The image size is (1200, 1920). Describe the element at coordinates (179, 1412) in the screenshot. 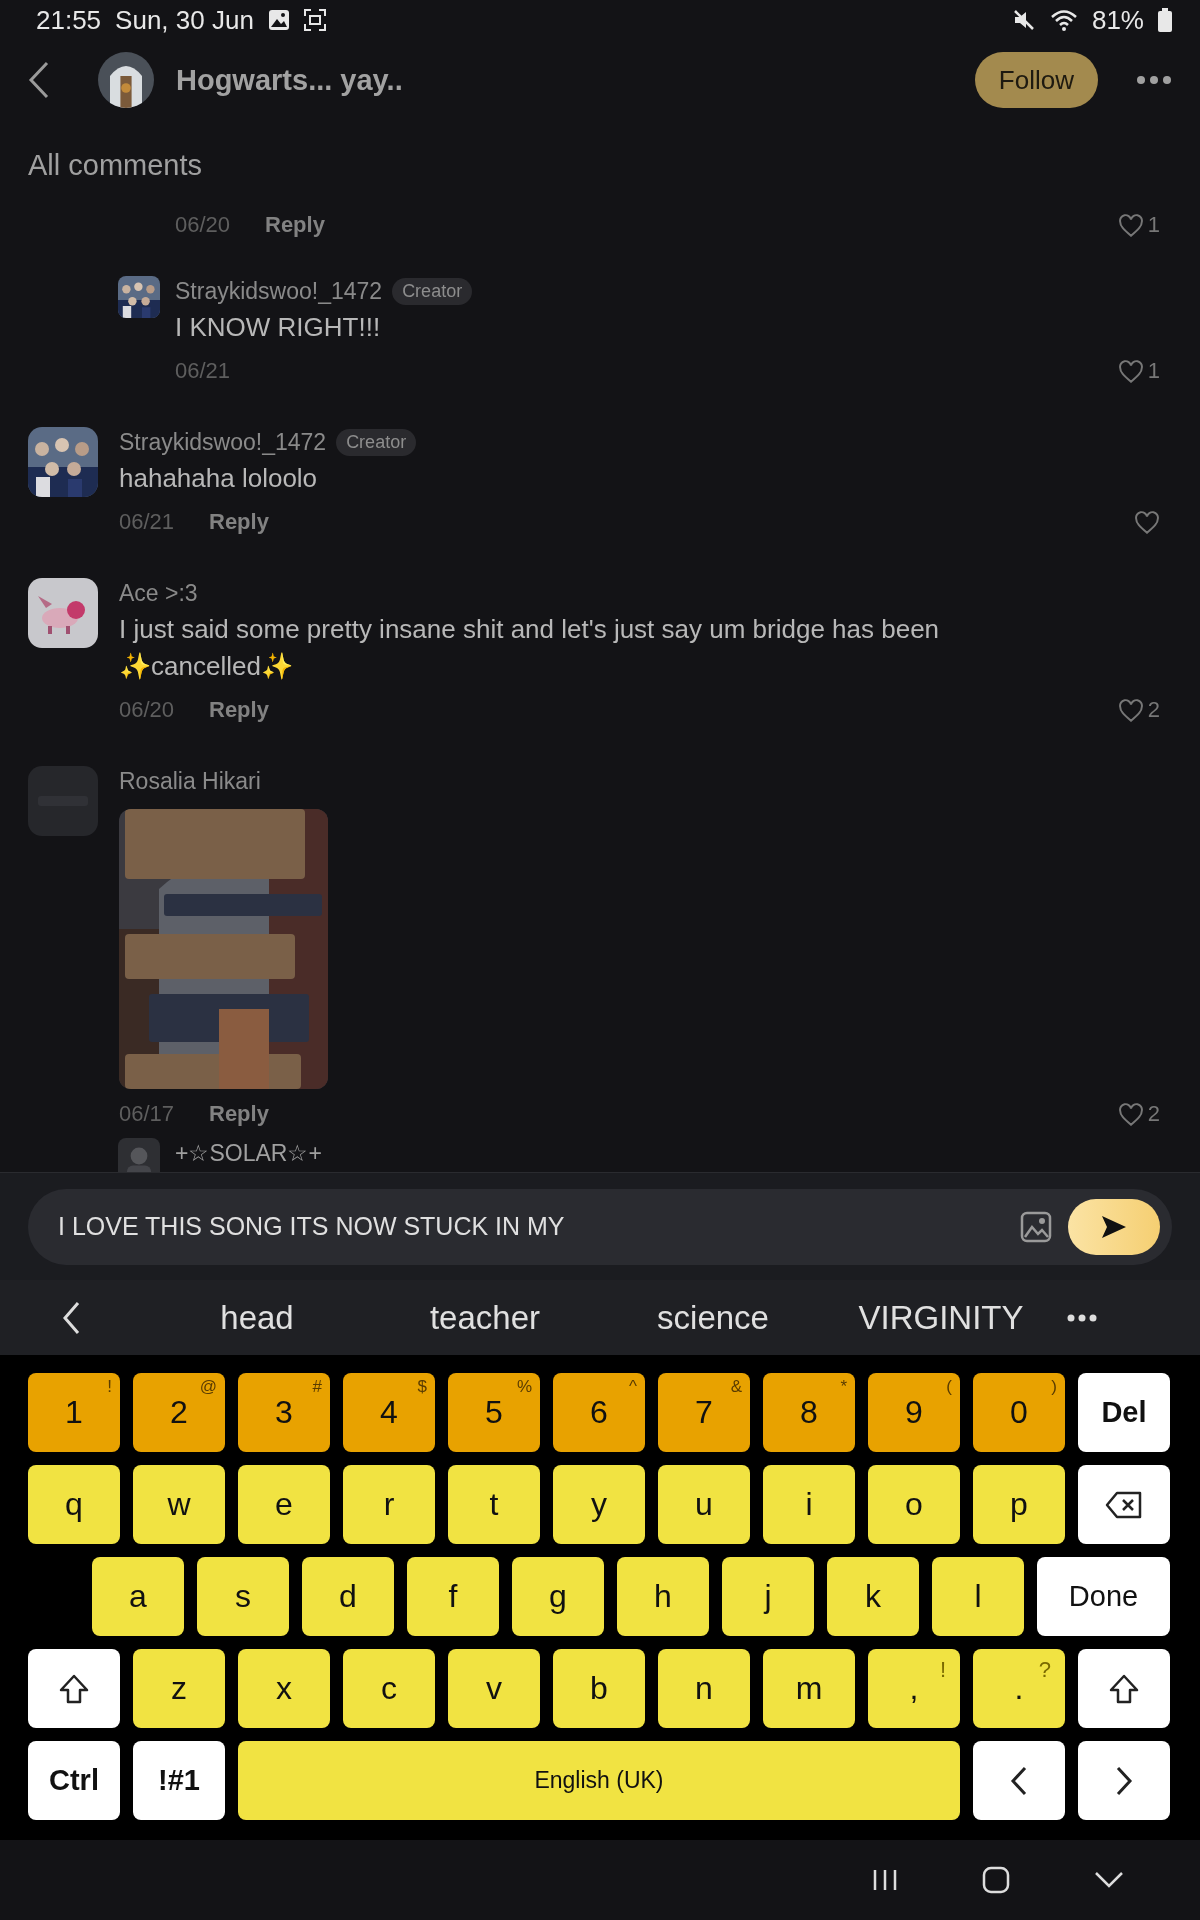

I see `key: 2 @` at that location.